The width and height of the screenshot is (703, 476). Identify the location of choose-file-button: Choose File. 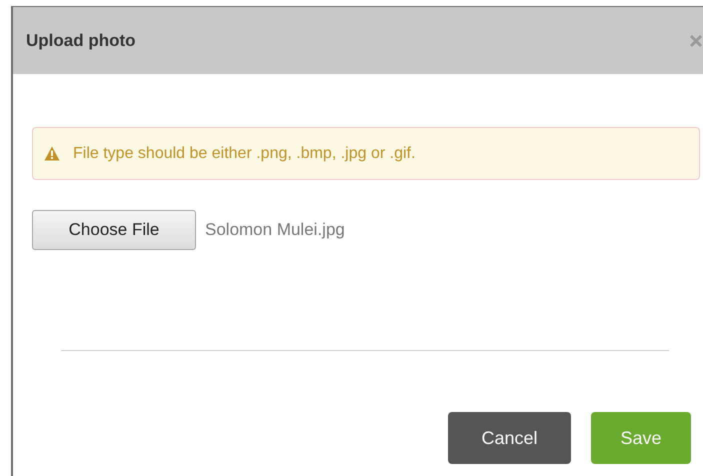
(114, 230).